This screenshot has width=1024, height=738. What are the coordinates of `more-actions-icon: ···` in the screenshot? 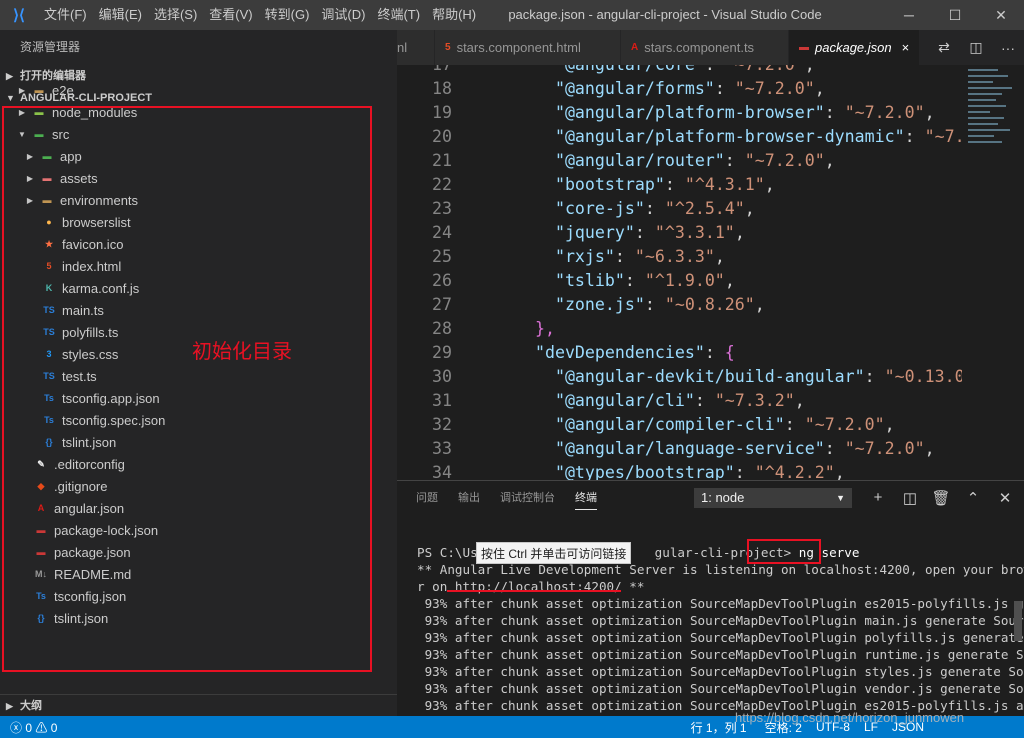 It's located at (1008, 48).